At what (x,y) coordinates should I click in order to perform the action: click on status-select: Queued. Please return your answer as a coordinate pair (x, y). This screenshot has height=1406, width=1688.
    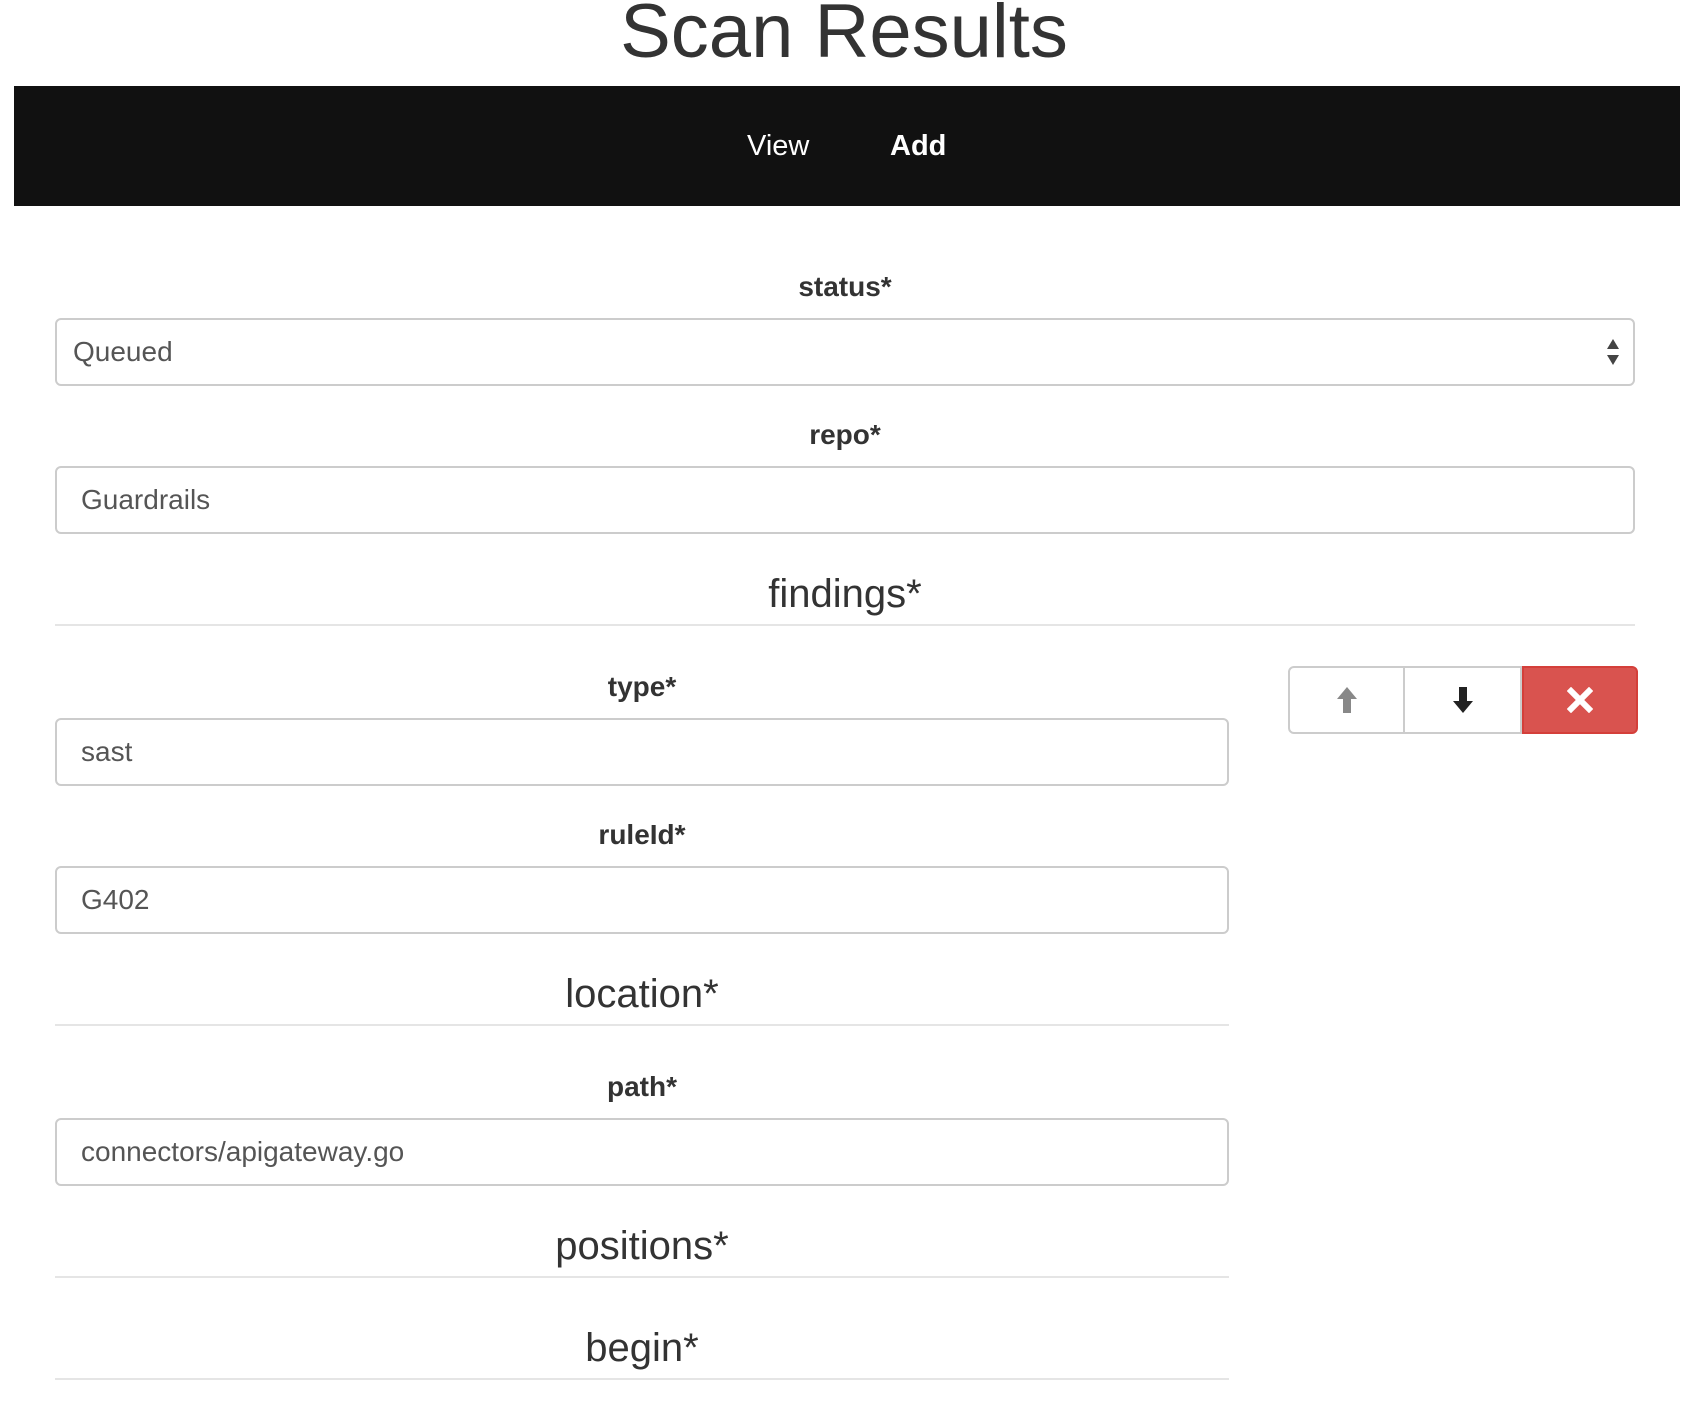
    Looking at the image, I should click on (845, 352).